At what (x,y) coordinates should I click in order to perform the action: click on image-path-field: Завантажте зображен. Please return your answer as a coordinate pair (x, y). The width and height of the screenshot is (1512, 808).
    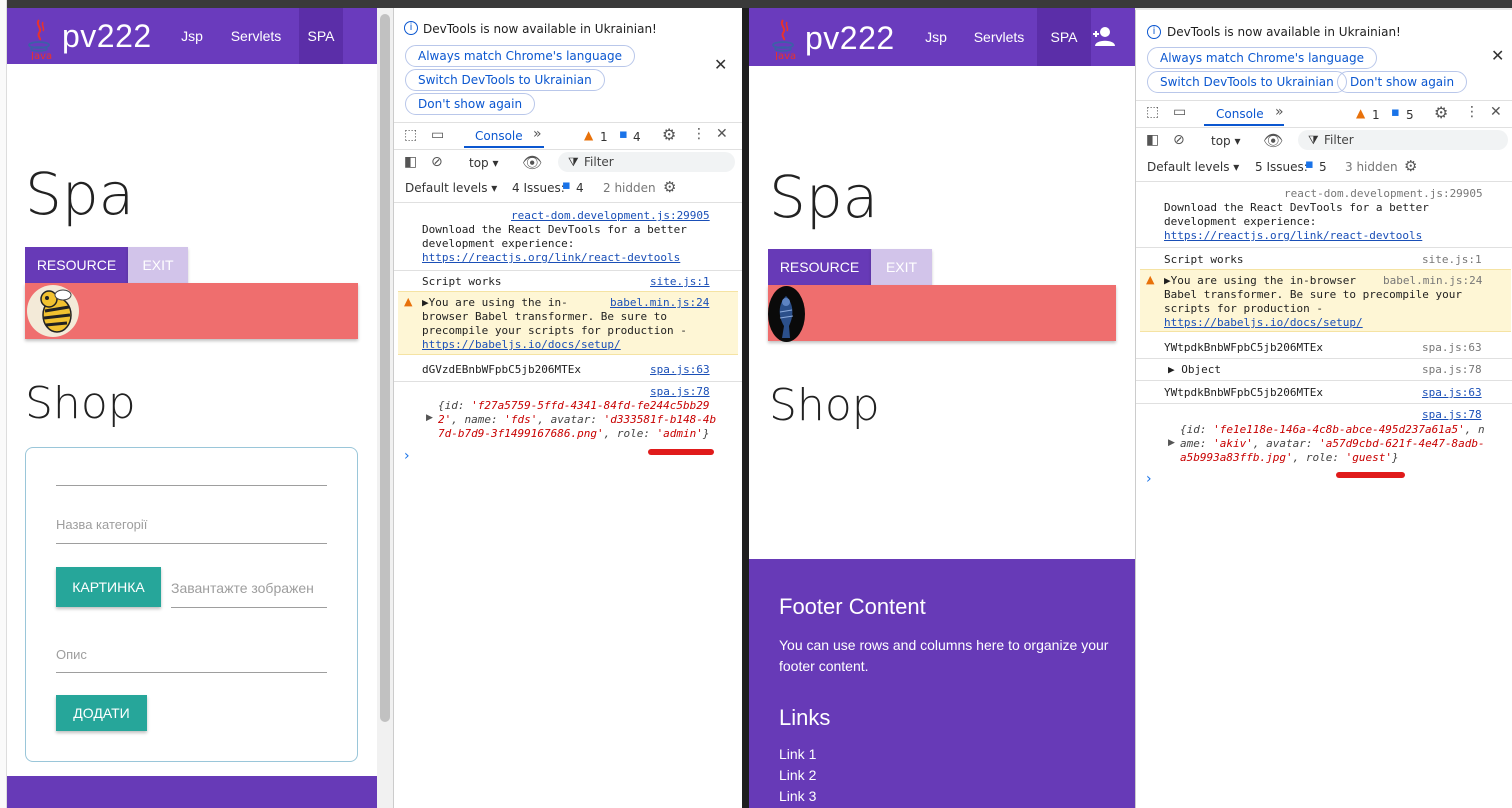
    Looking at the image, I should click on (249, 588).